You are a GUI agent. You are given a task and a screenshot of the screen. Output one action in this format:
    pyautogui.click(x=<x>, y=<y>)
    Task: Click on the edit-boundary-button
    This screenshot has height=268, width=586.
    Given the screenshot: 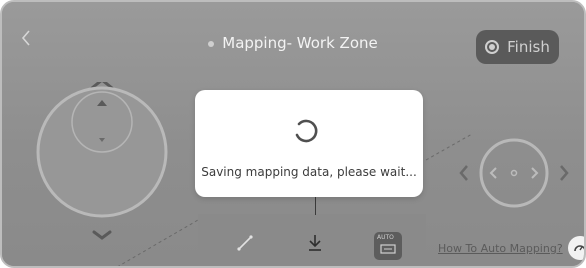 What is the action you would take?
    pyautogui.click(x=245, y=243)
    